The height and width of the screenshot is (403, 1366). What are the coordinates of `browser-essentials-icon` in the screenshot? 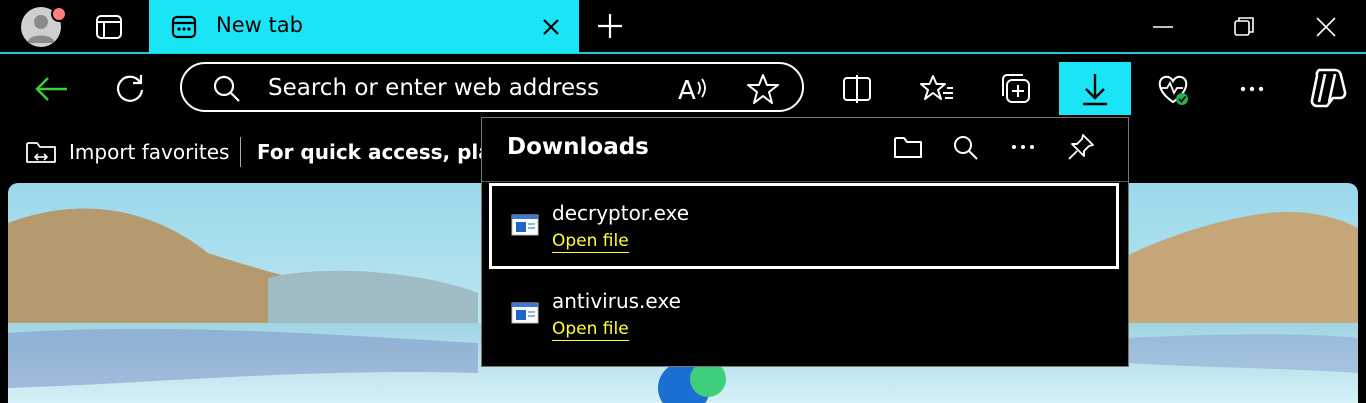 It's located at (1173, 89).